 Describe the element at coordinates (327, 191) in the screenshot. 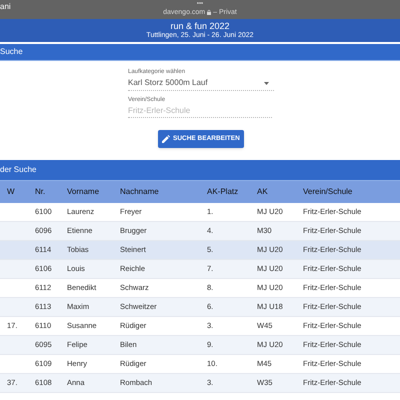

I see `column-header: Verein/Schule` at that location.